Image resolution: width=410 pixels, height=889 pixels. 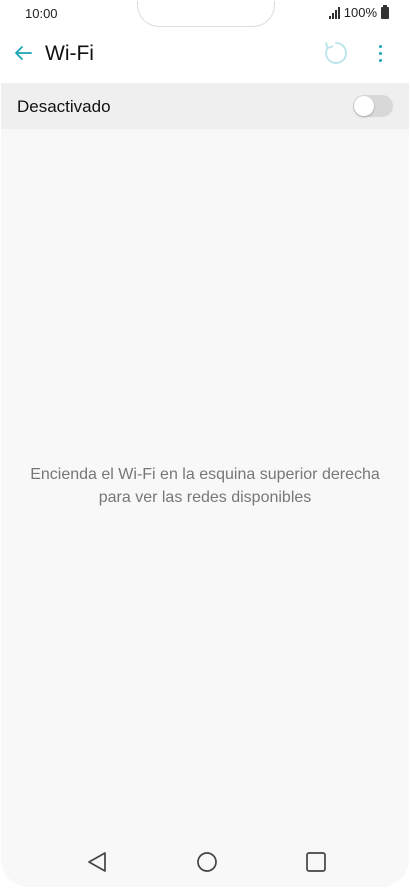 What do you see at coordinates (64, 106) in the screenshot?
I see `wifi-status-label: Desactivado` at bounding box center [64, 106].